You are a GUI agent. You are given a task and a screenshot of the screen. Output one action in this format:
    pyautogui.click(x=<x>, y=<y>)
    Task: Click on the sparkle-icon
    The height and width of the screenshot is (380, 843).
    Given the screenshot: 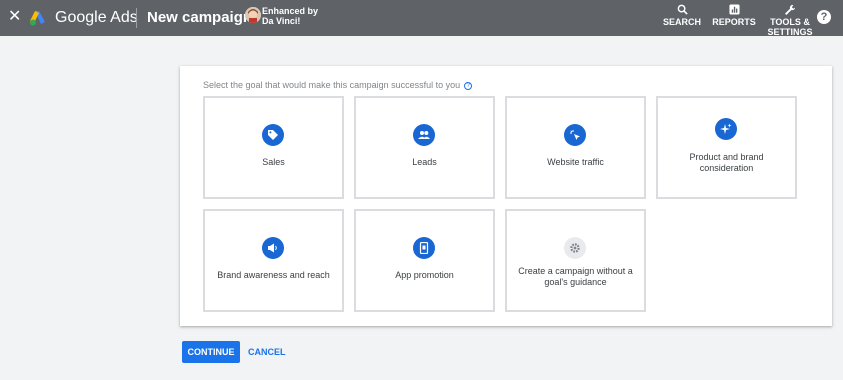 What is the action you would take?
    pyautogui.click(x=726, y=129)
    